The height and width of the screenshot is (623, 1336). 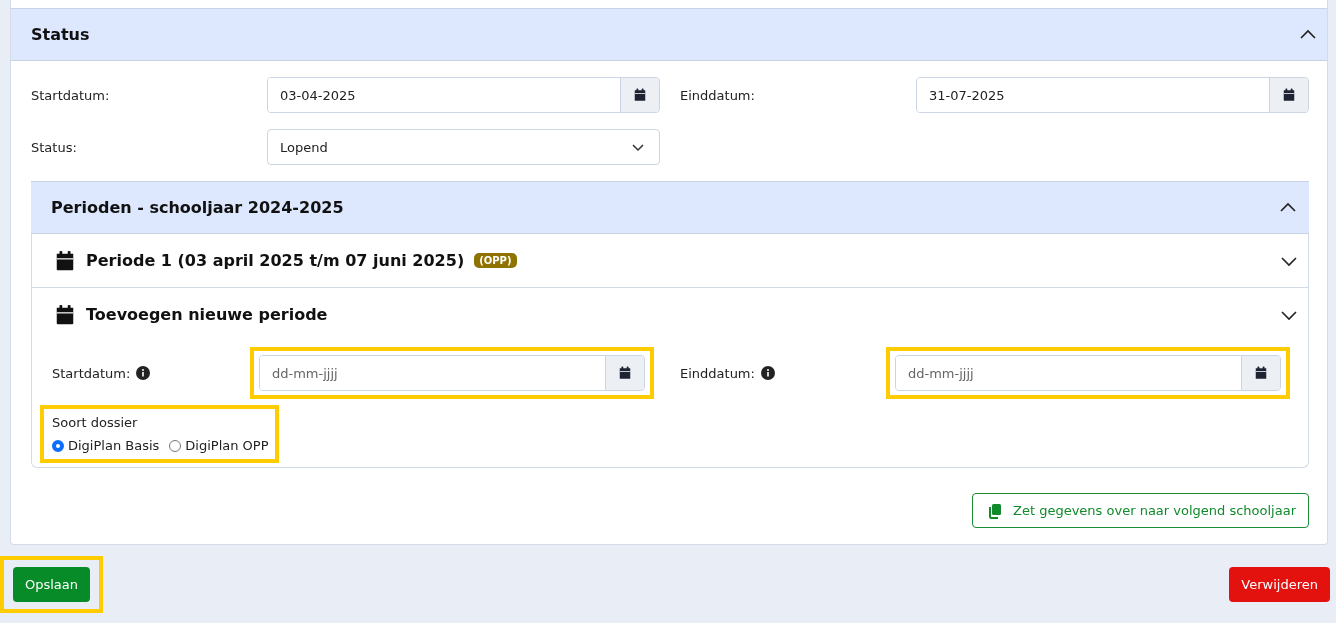 What do you see at coordinates (275, 260) in the screenshot?
I see `period-title: Periode 1 (03 april 2025 t/m 07 juni 2025)` at bounding box center [275, 260].